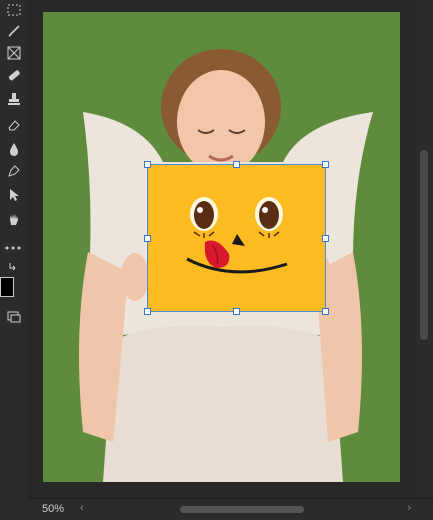  I want to click on status-bar: 50% ‹ ›, so click(230, 509).